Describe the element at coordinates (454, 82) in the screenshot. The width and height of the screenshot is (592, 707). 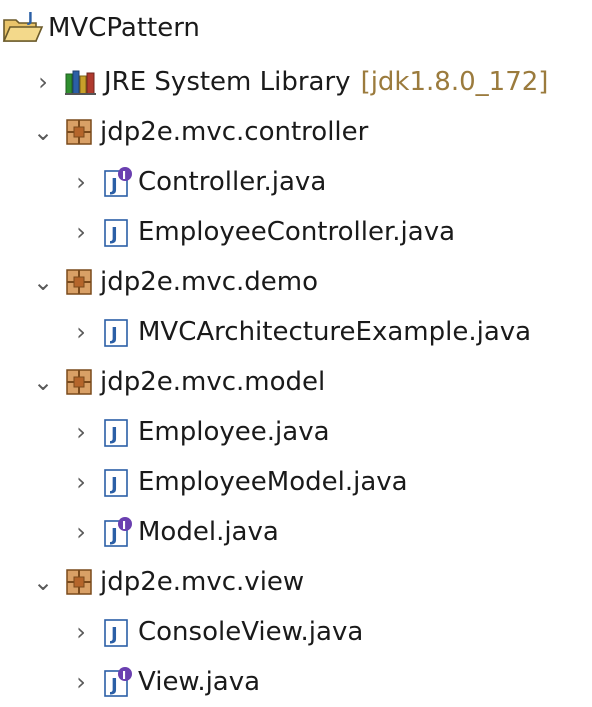
I see `jre-version-decoration: [jdk1.8.0_172]` at that location.